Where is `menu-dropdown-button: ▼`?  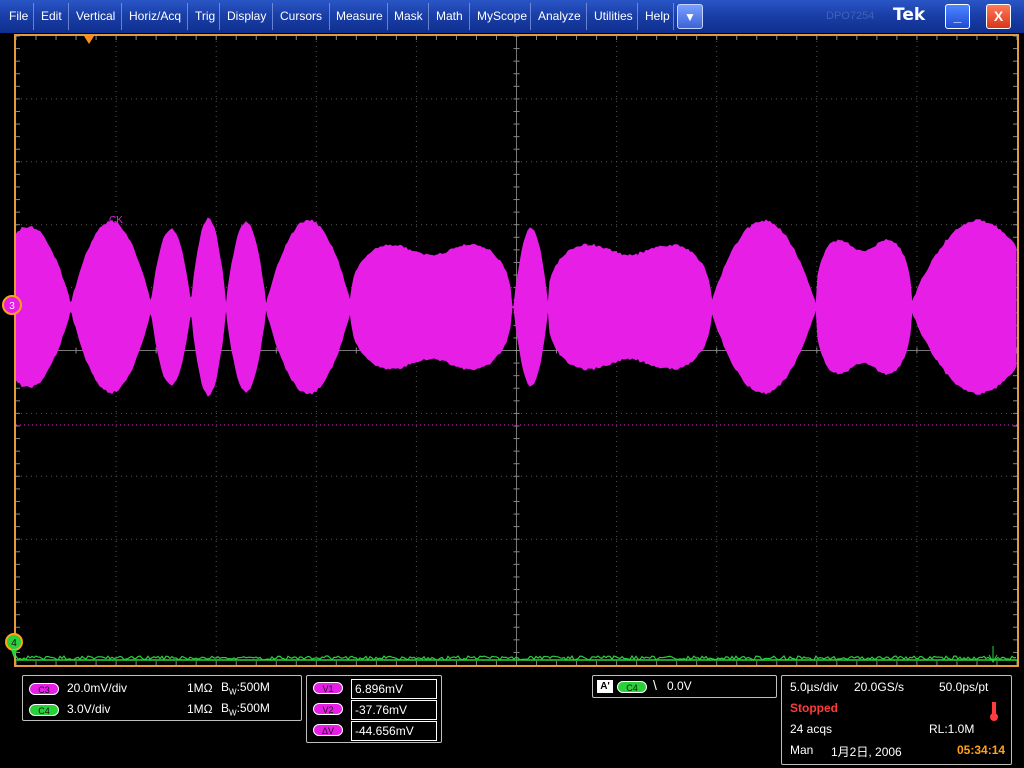 menu-dropdown-button: ▼ is located at coordinates (690, 16).